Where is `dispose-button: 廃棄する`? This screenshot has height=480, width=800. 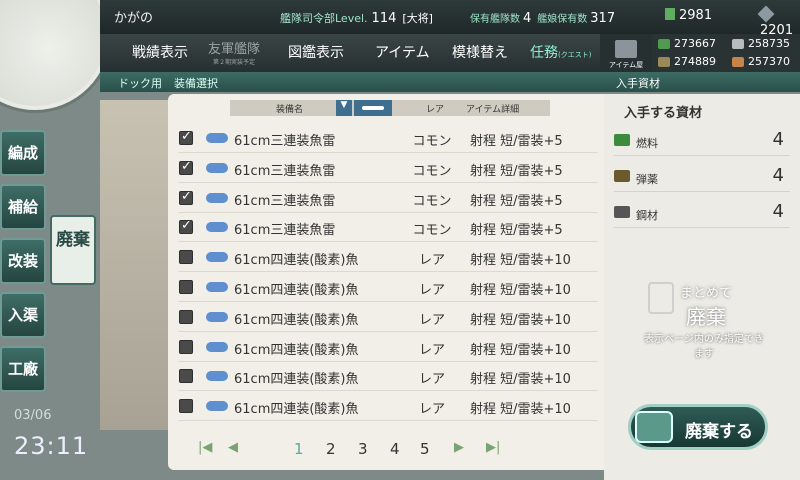
dispose-button: 廃棄する is located at coordinates (698, 427).